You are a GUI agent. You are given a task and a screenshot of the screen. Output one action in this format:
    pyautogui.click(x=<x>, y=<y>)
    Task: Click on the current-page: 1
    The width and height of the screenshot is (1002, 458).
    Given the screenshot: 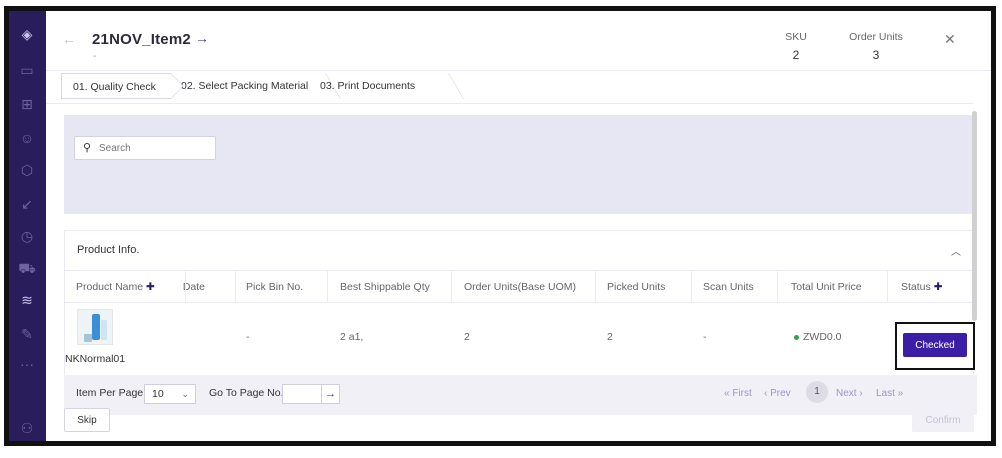 What is the action you would take?
    pyautogui.click(x=817, y=392)
    